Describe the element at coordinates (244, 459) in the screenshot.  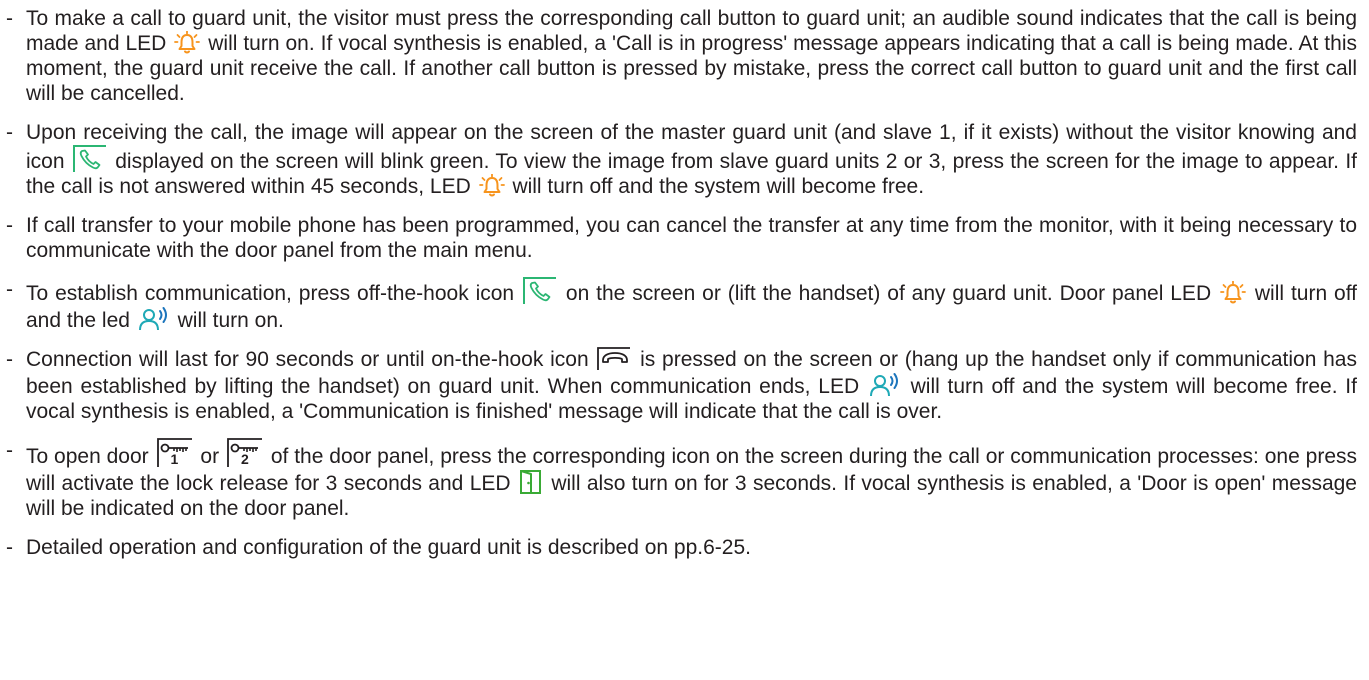
I see `door-key-number: 2` at that location.